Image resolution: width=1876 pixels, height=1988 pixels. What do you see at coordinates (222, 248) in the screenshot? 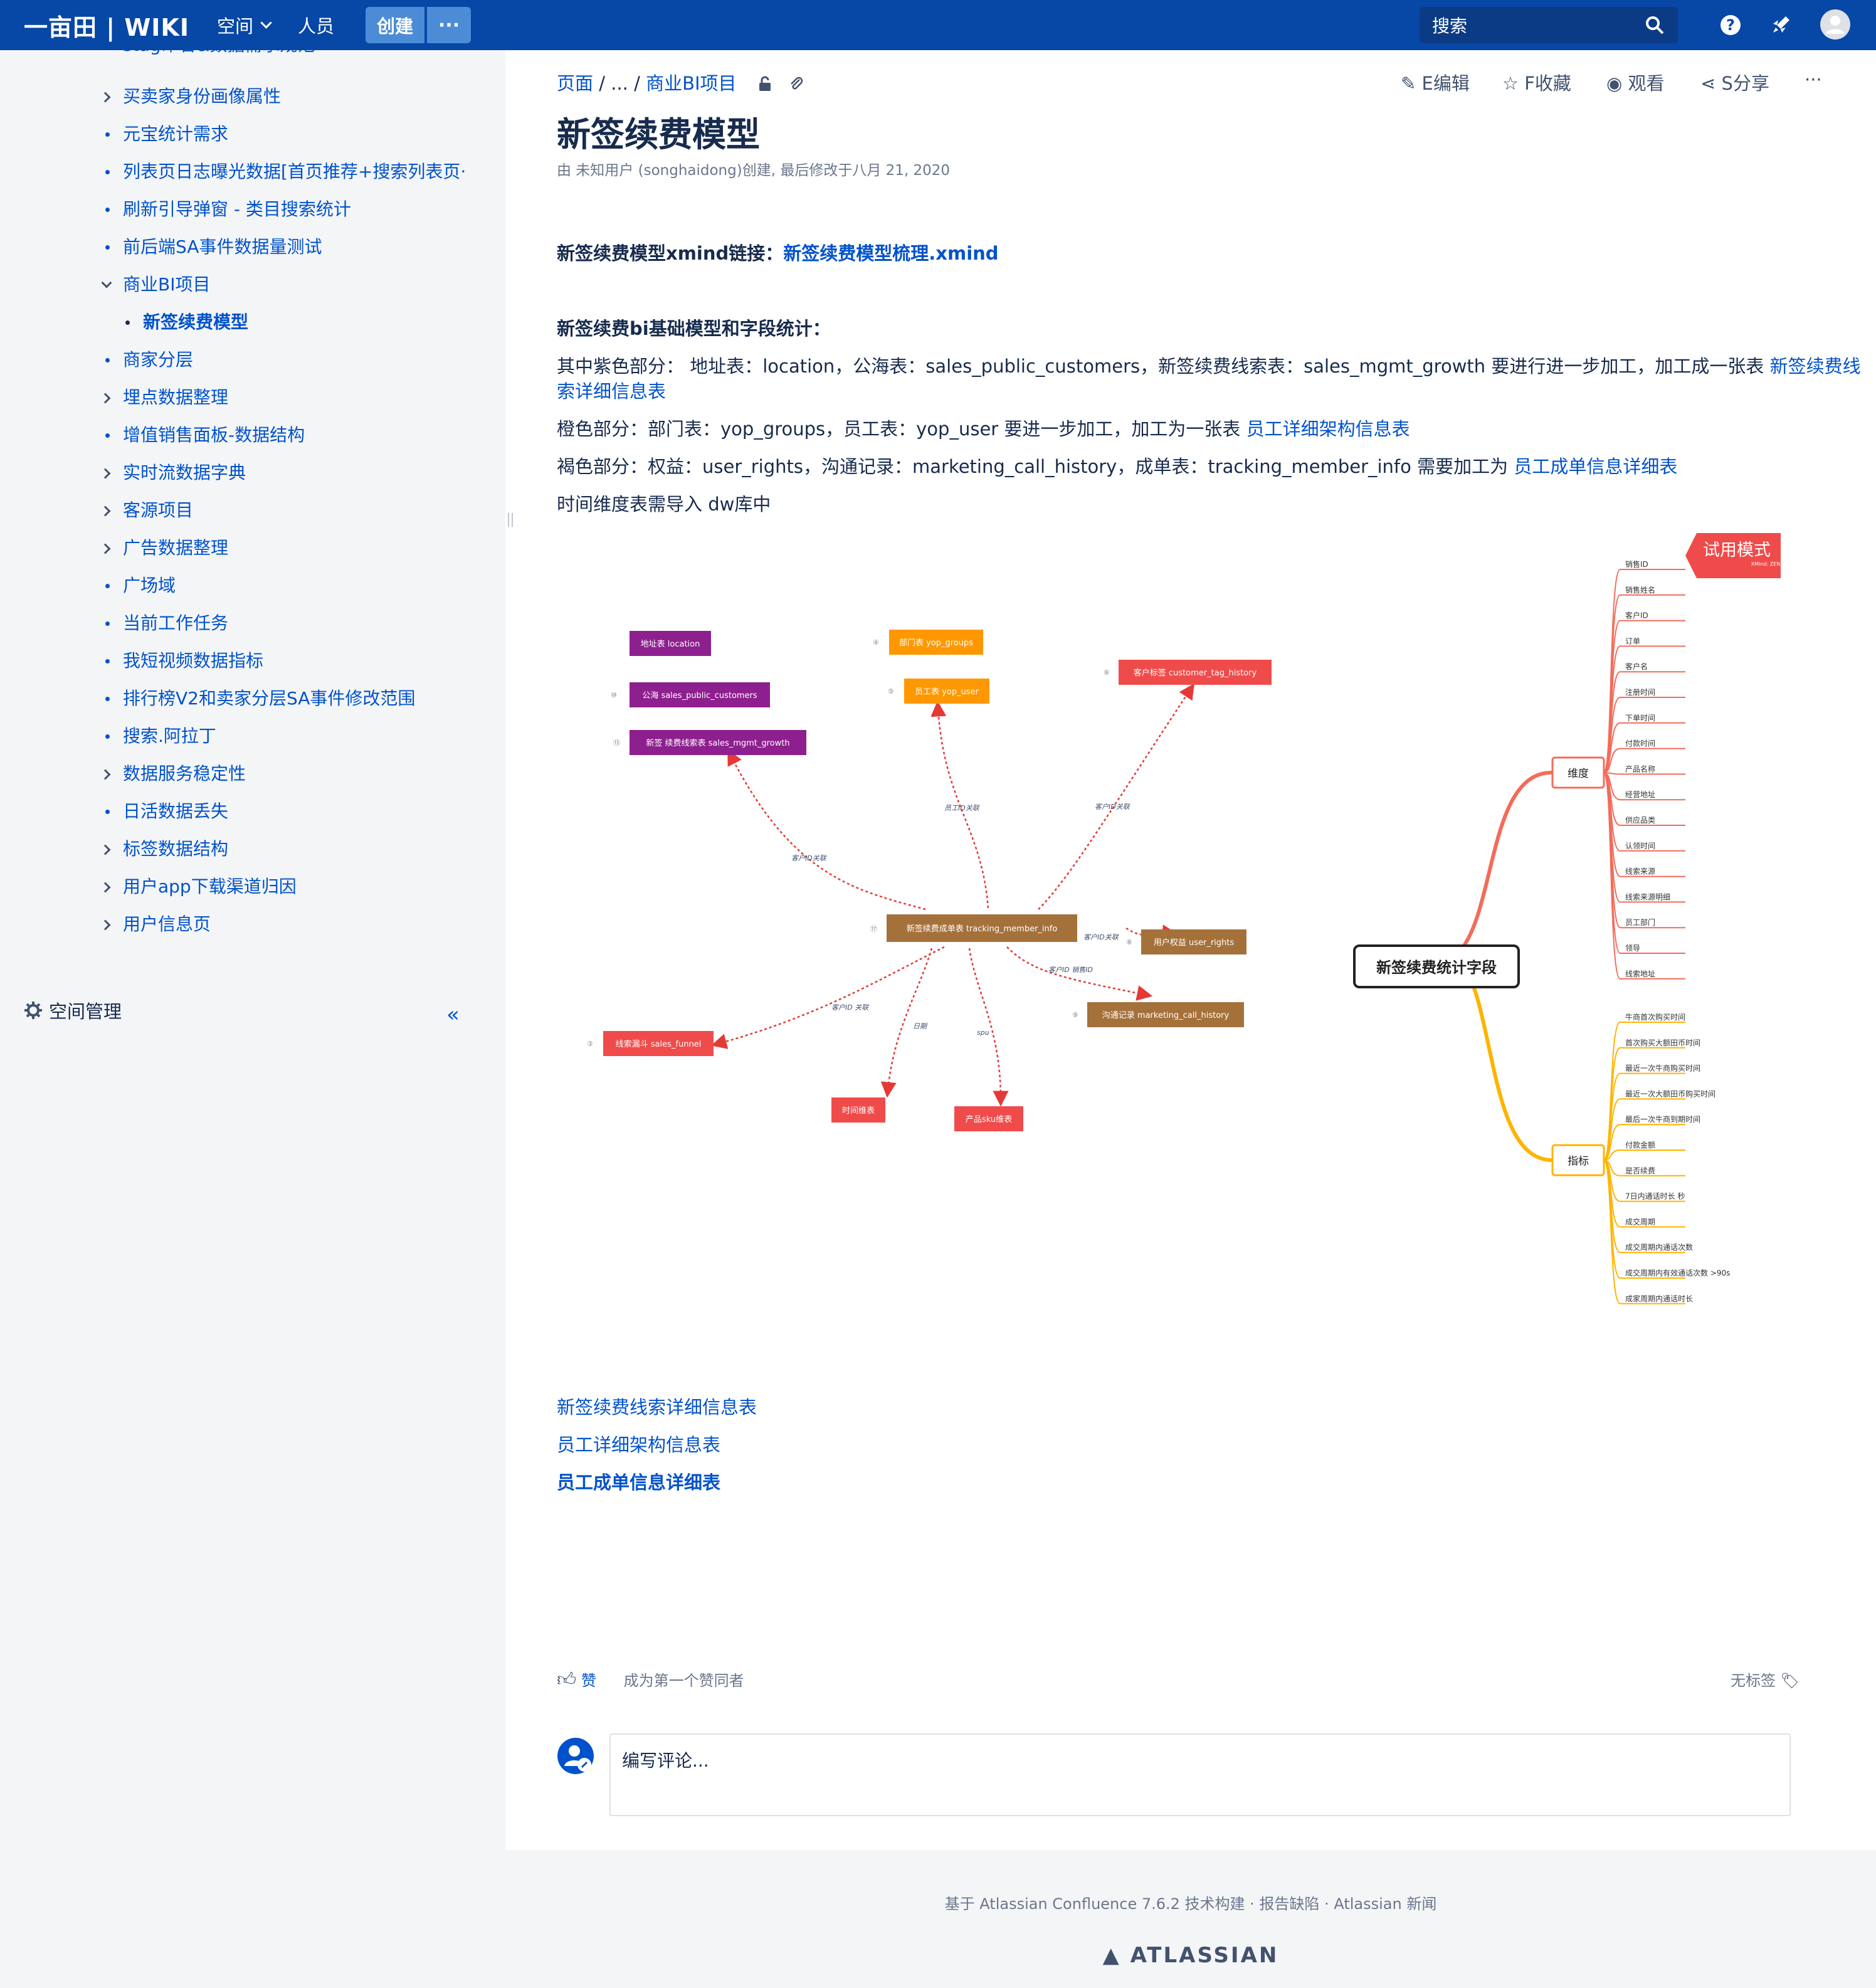
I see `sidebar-item: 前后端SA事件数据量测试` at bounding box center [222, 248].